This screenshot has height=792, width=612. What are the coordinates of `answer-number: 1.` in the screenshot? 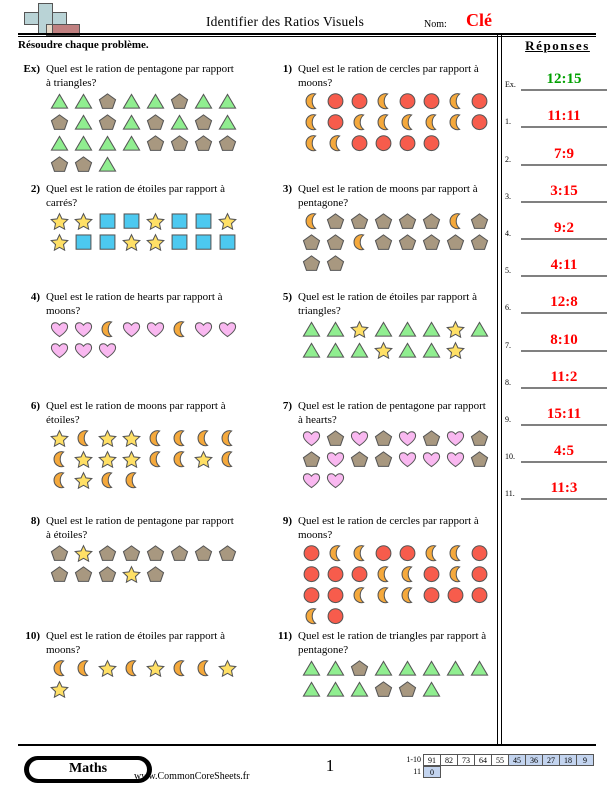 It's located at (508, 122).